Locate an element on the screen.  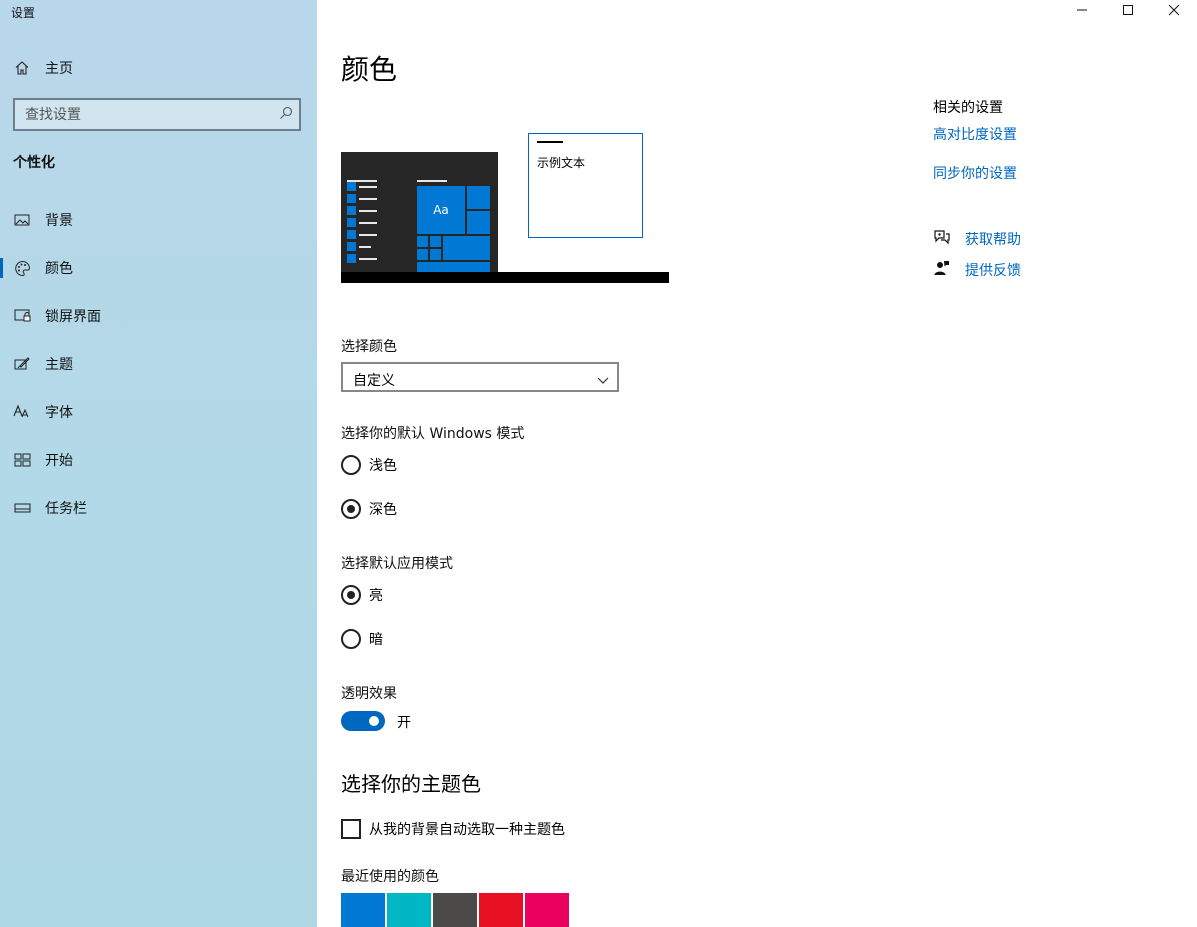
choose-color-select: 自定义 is located at coordinates (480, 377).